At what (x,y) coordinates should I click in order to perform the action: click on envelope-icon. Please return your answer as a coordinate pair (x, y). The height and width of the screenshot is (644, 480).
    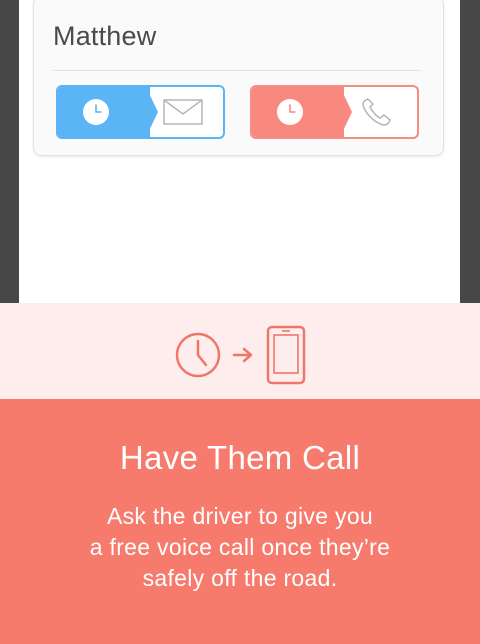
    Looking at the image, I should click on (183, 112).